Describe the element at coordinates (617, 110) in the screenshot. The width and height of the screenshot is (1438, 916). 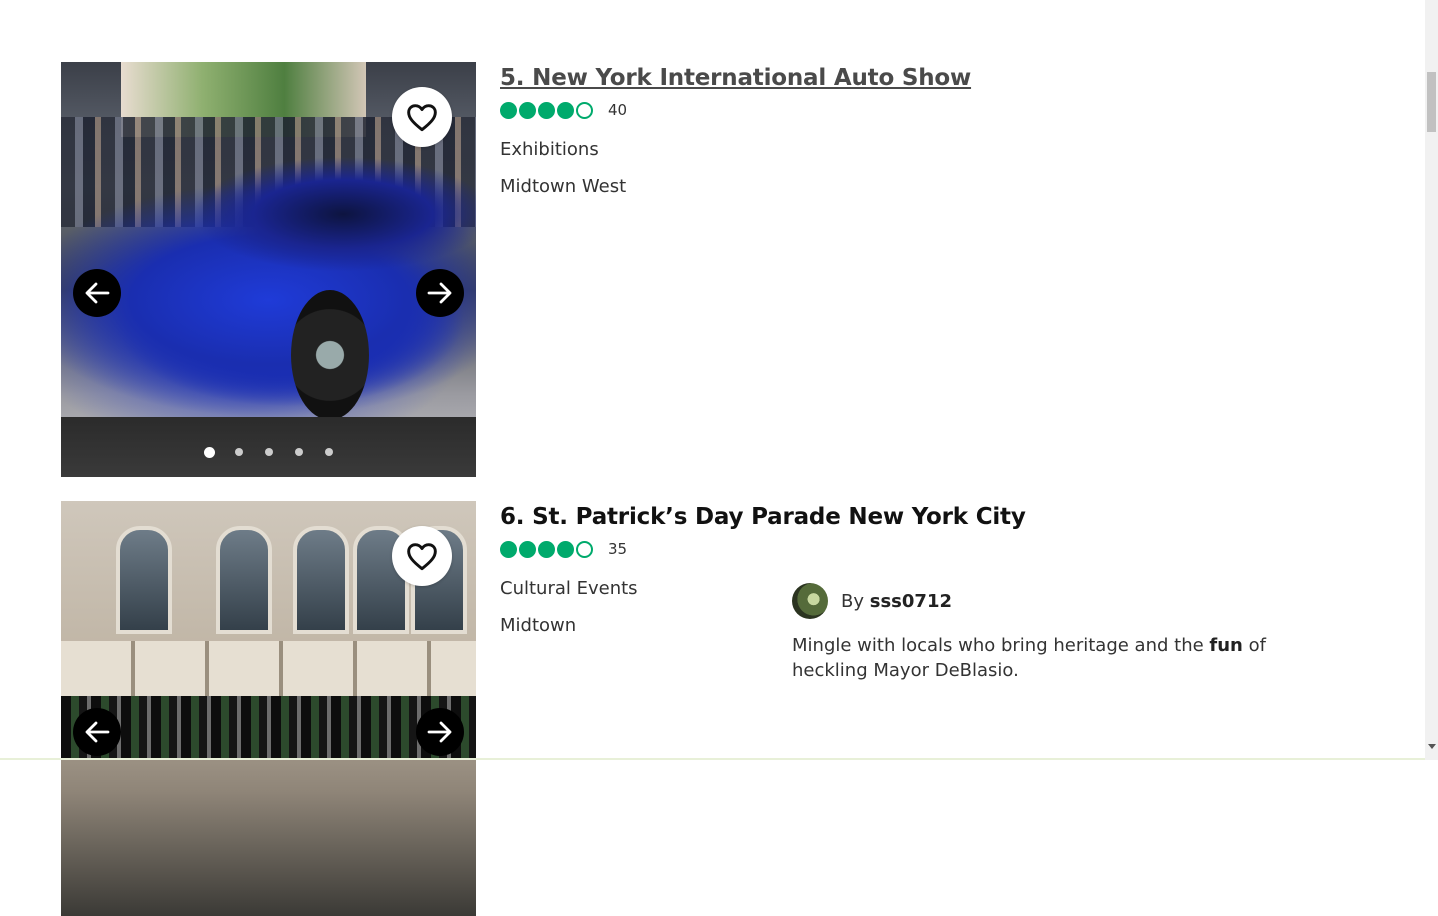
I see `review-count: 40` at that location.